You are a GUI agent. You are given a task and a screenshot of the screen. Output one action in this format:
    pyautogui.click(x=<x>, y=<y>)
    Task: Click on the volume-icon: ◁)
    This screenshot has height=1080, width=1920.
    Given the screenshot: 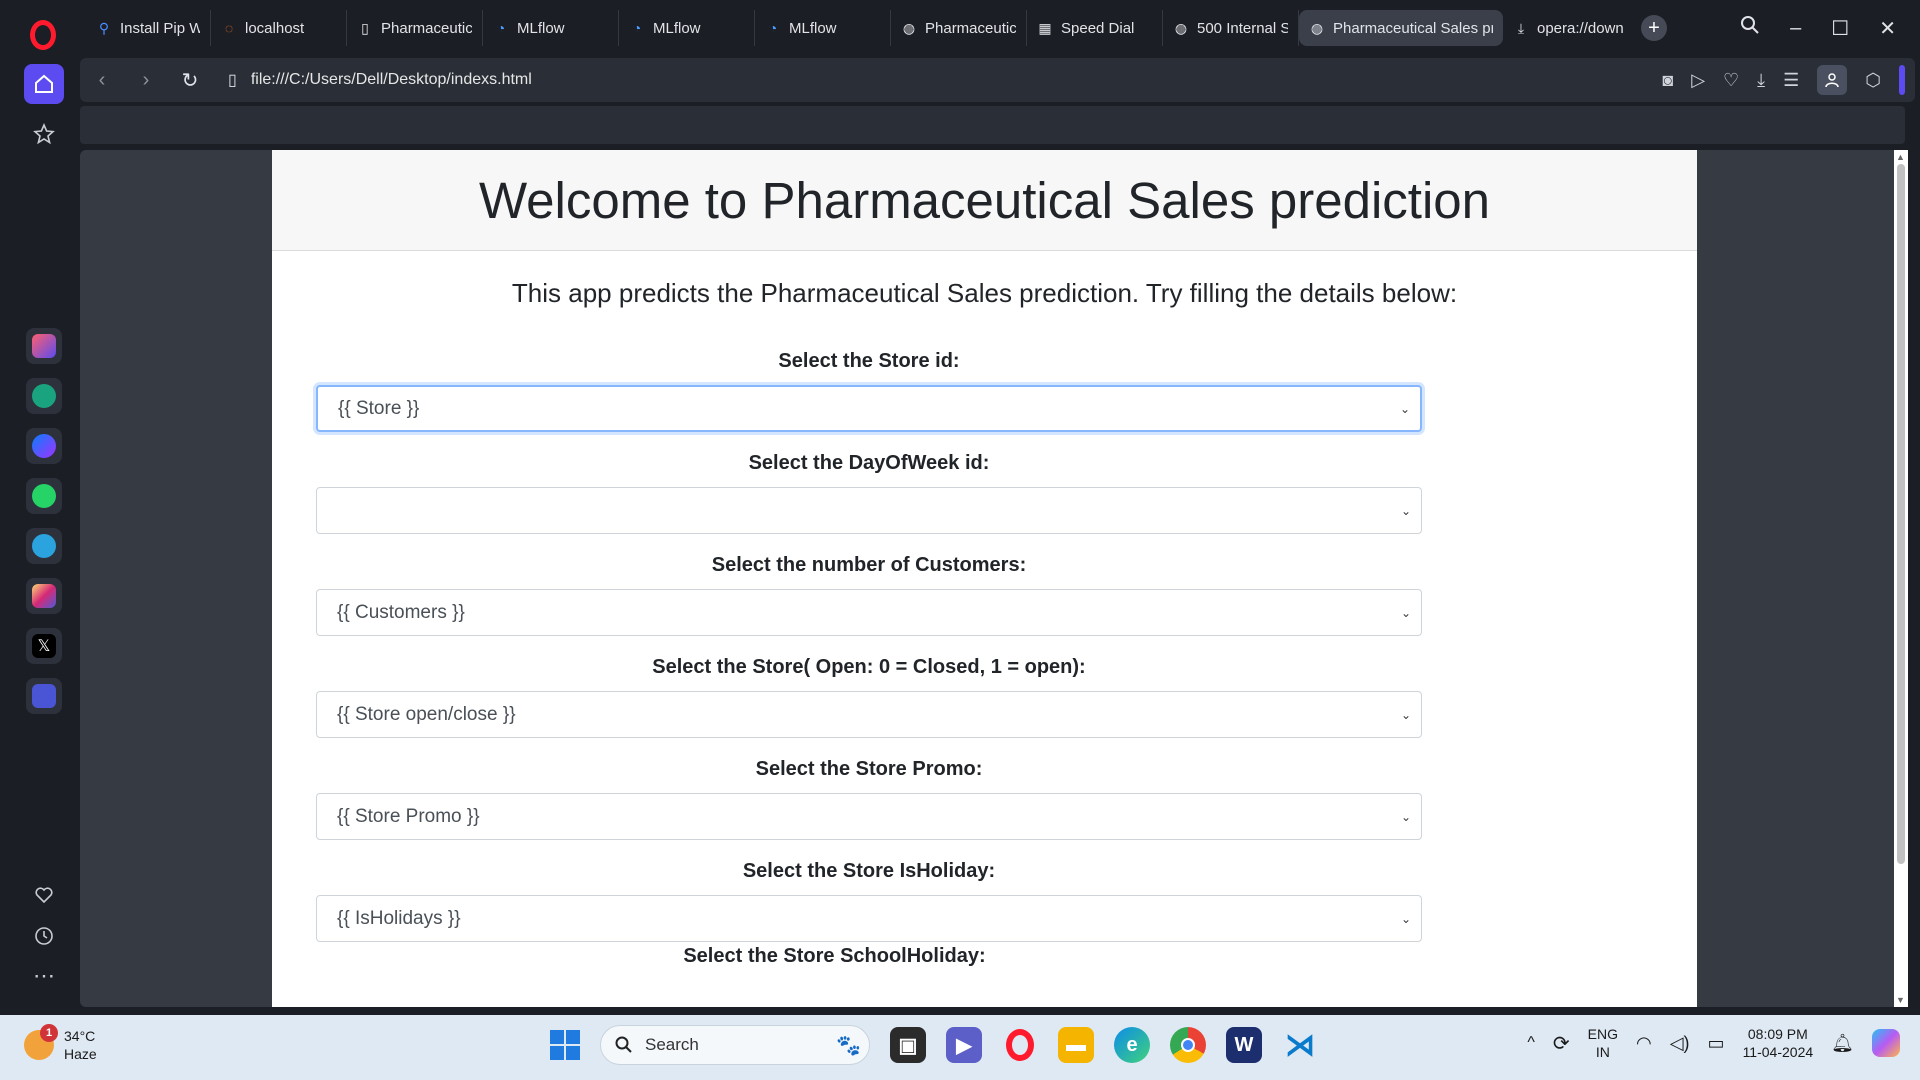 What is the action you would take?
    pyautogui.click(x=1680, y=1043)
    